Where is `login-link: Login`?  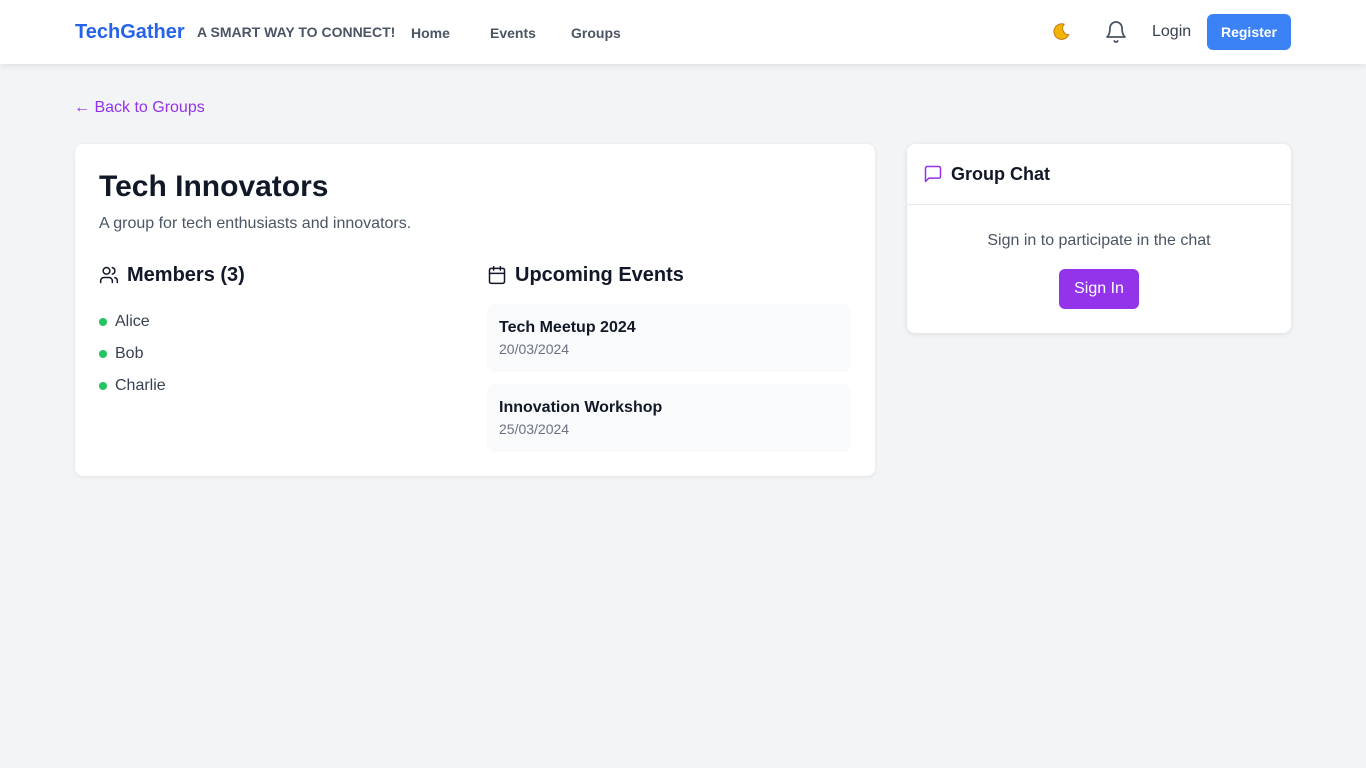
login-link: Login is located at coordinates (1171, 32).